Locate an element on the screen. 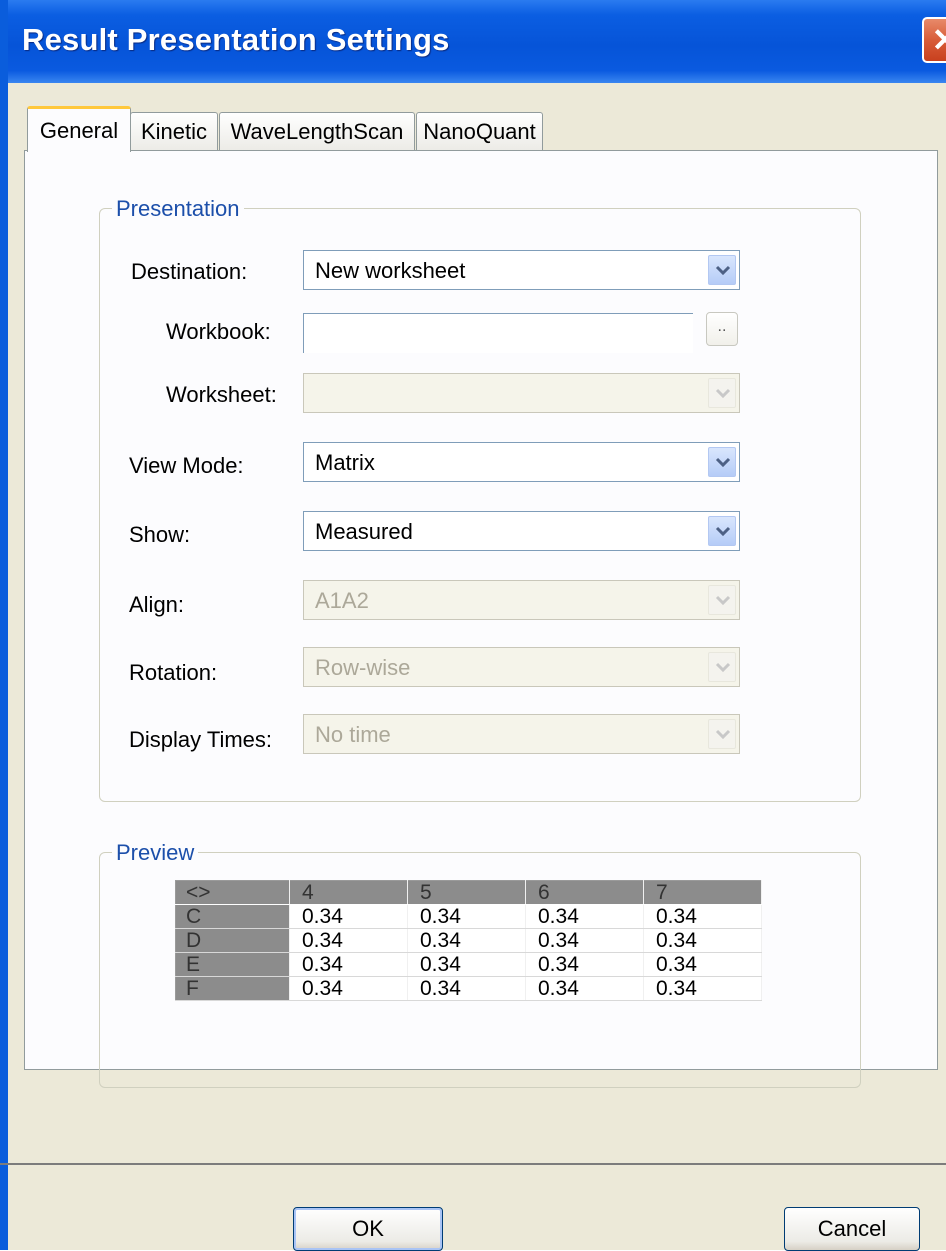 The image size is (946, 1251). title-bar: Result Presentation Settings is located at coordinates (477, 41).